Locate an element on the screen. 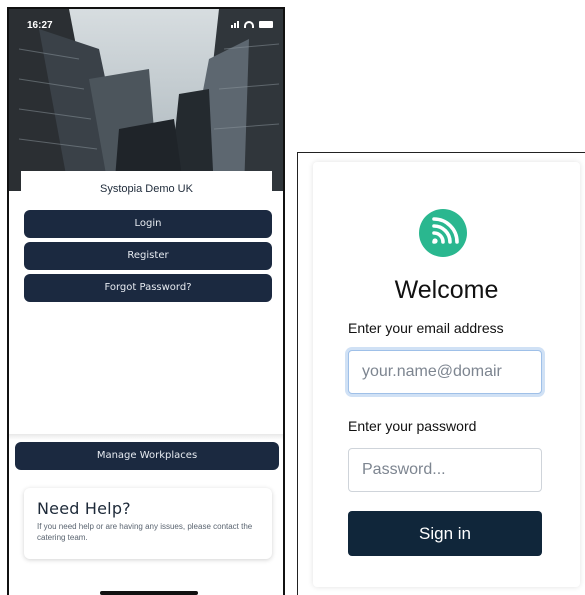 The image size is (585, 595). email-field: your.name@domair is located at coordinates (445, 372).